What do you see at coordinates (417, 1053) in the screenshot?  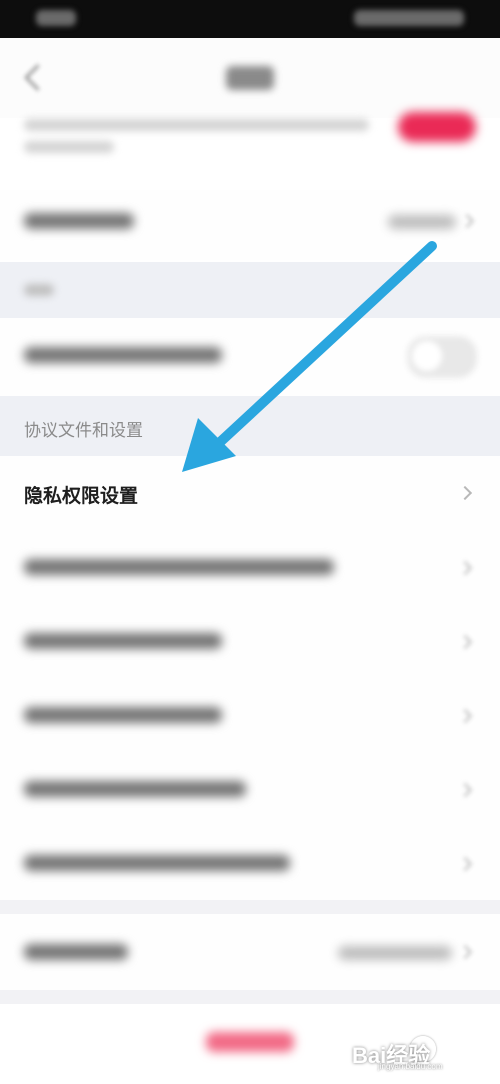 I see `baidu-watermark: Bai经验 jingyan.baidu.com` at bounding box center [417, 1053].